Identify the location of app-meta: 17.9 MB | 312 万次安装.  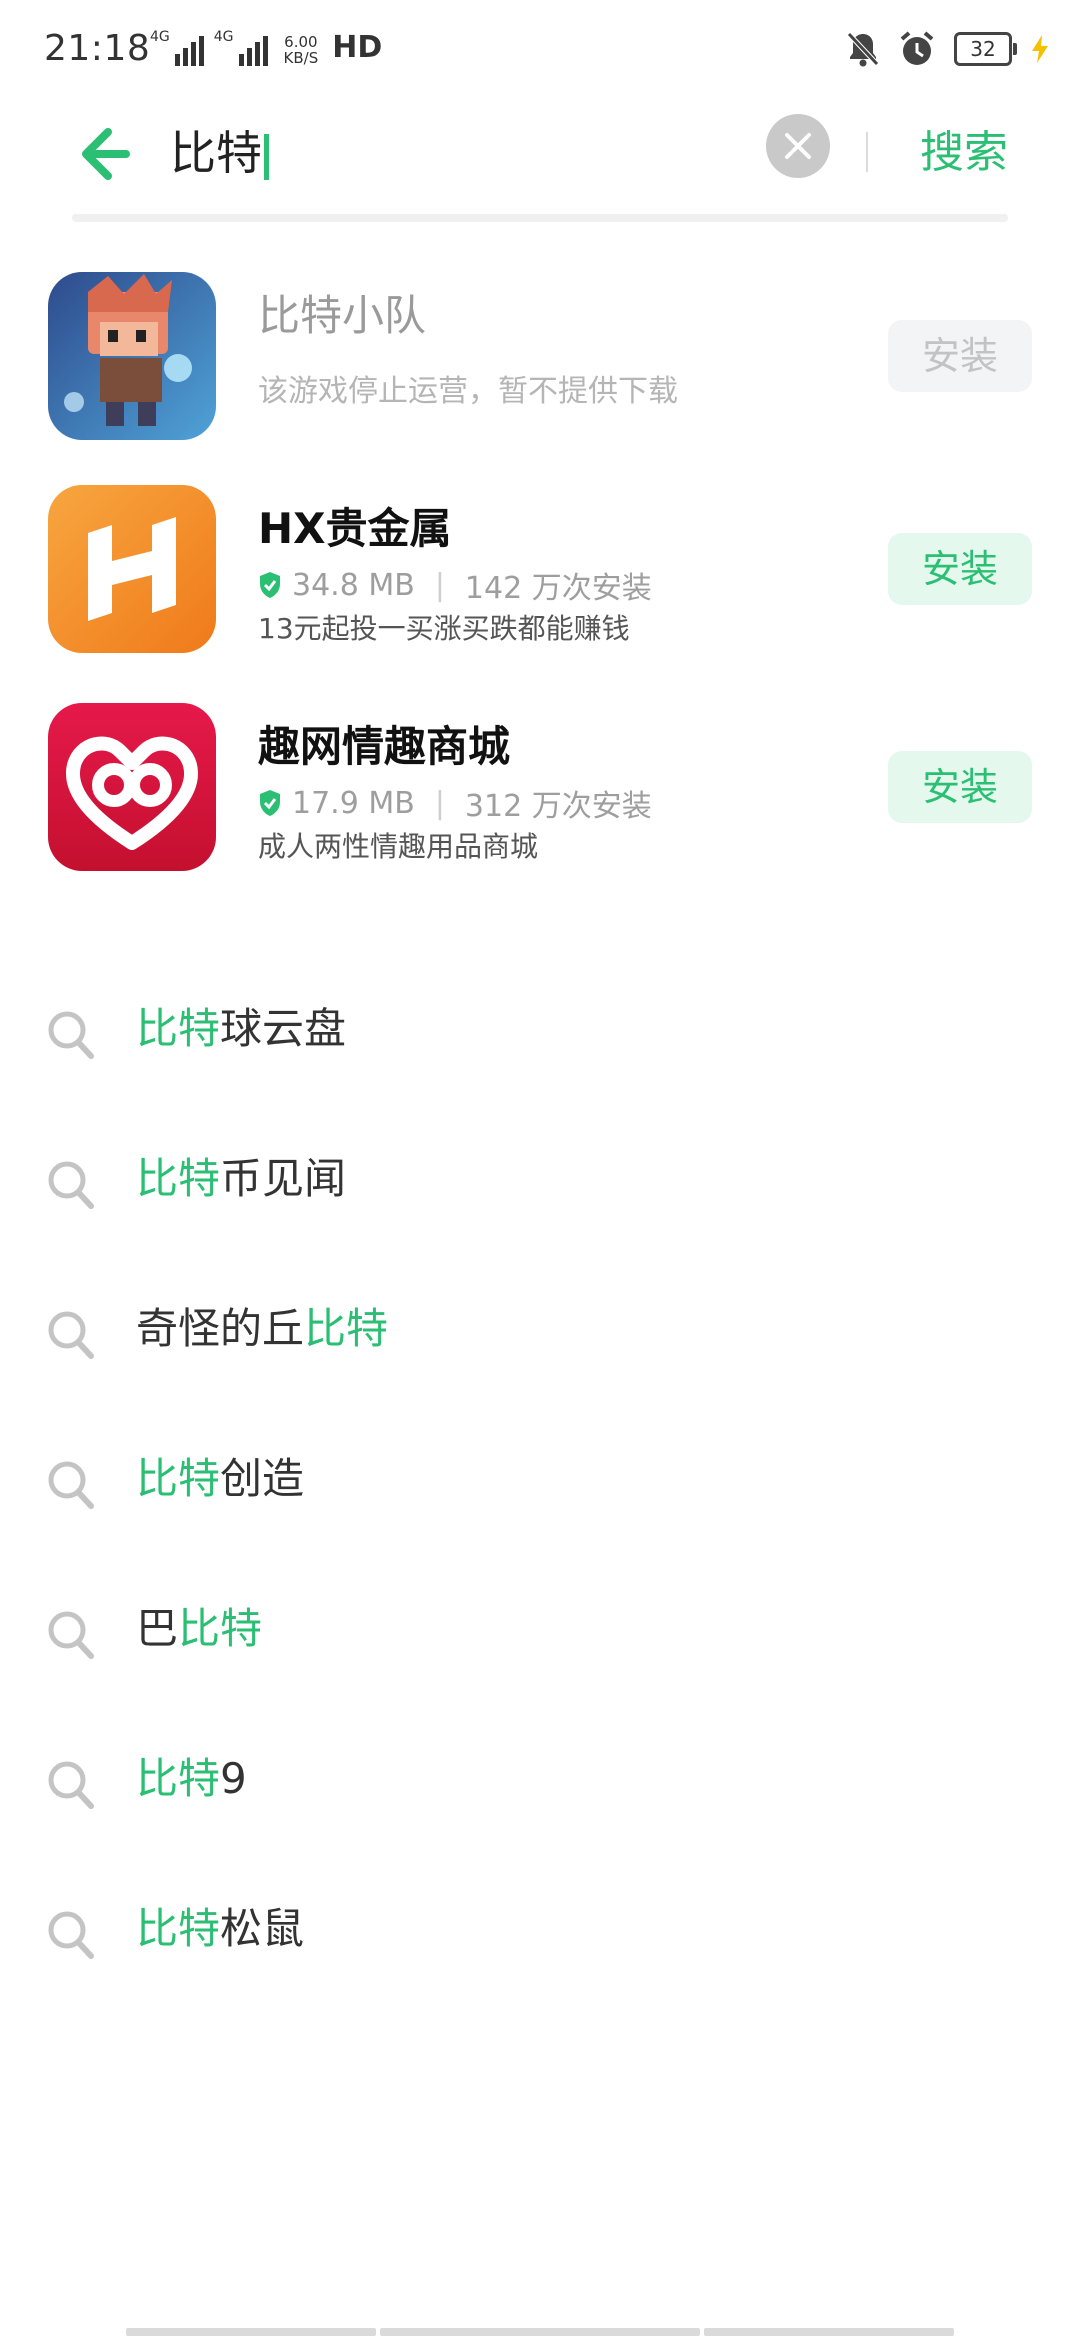
(455, 803).